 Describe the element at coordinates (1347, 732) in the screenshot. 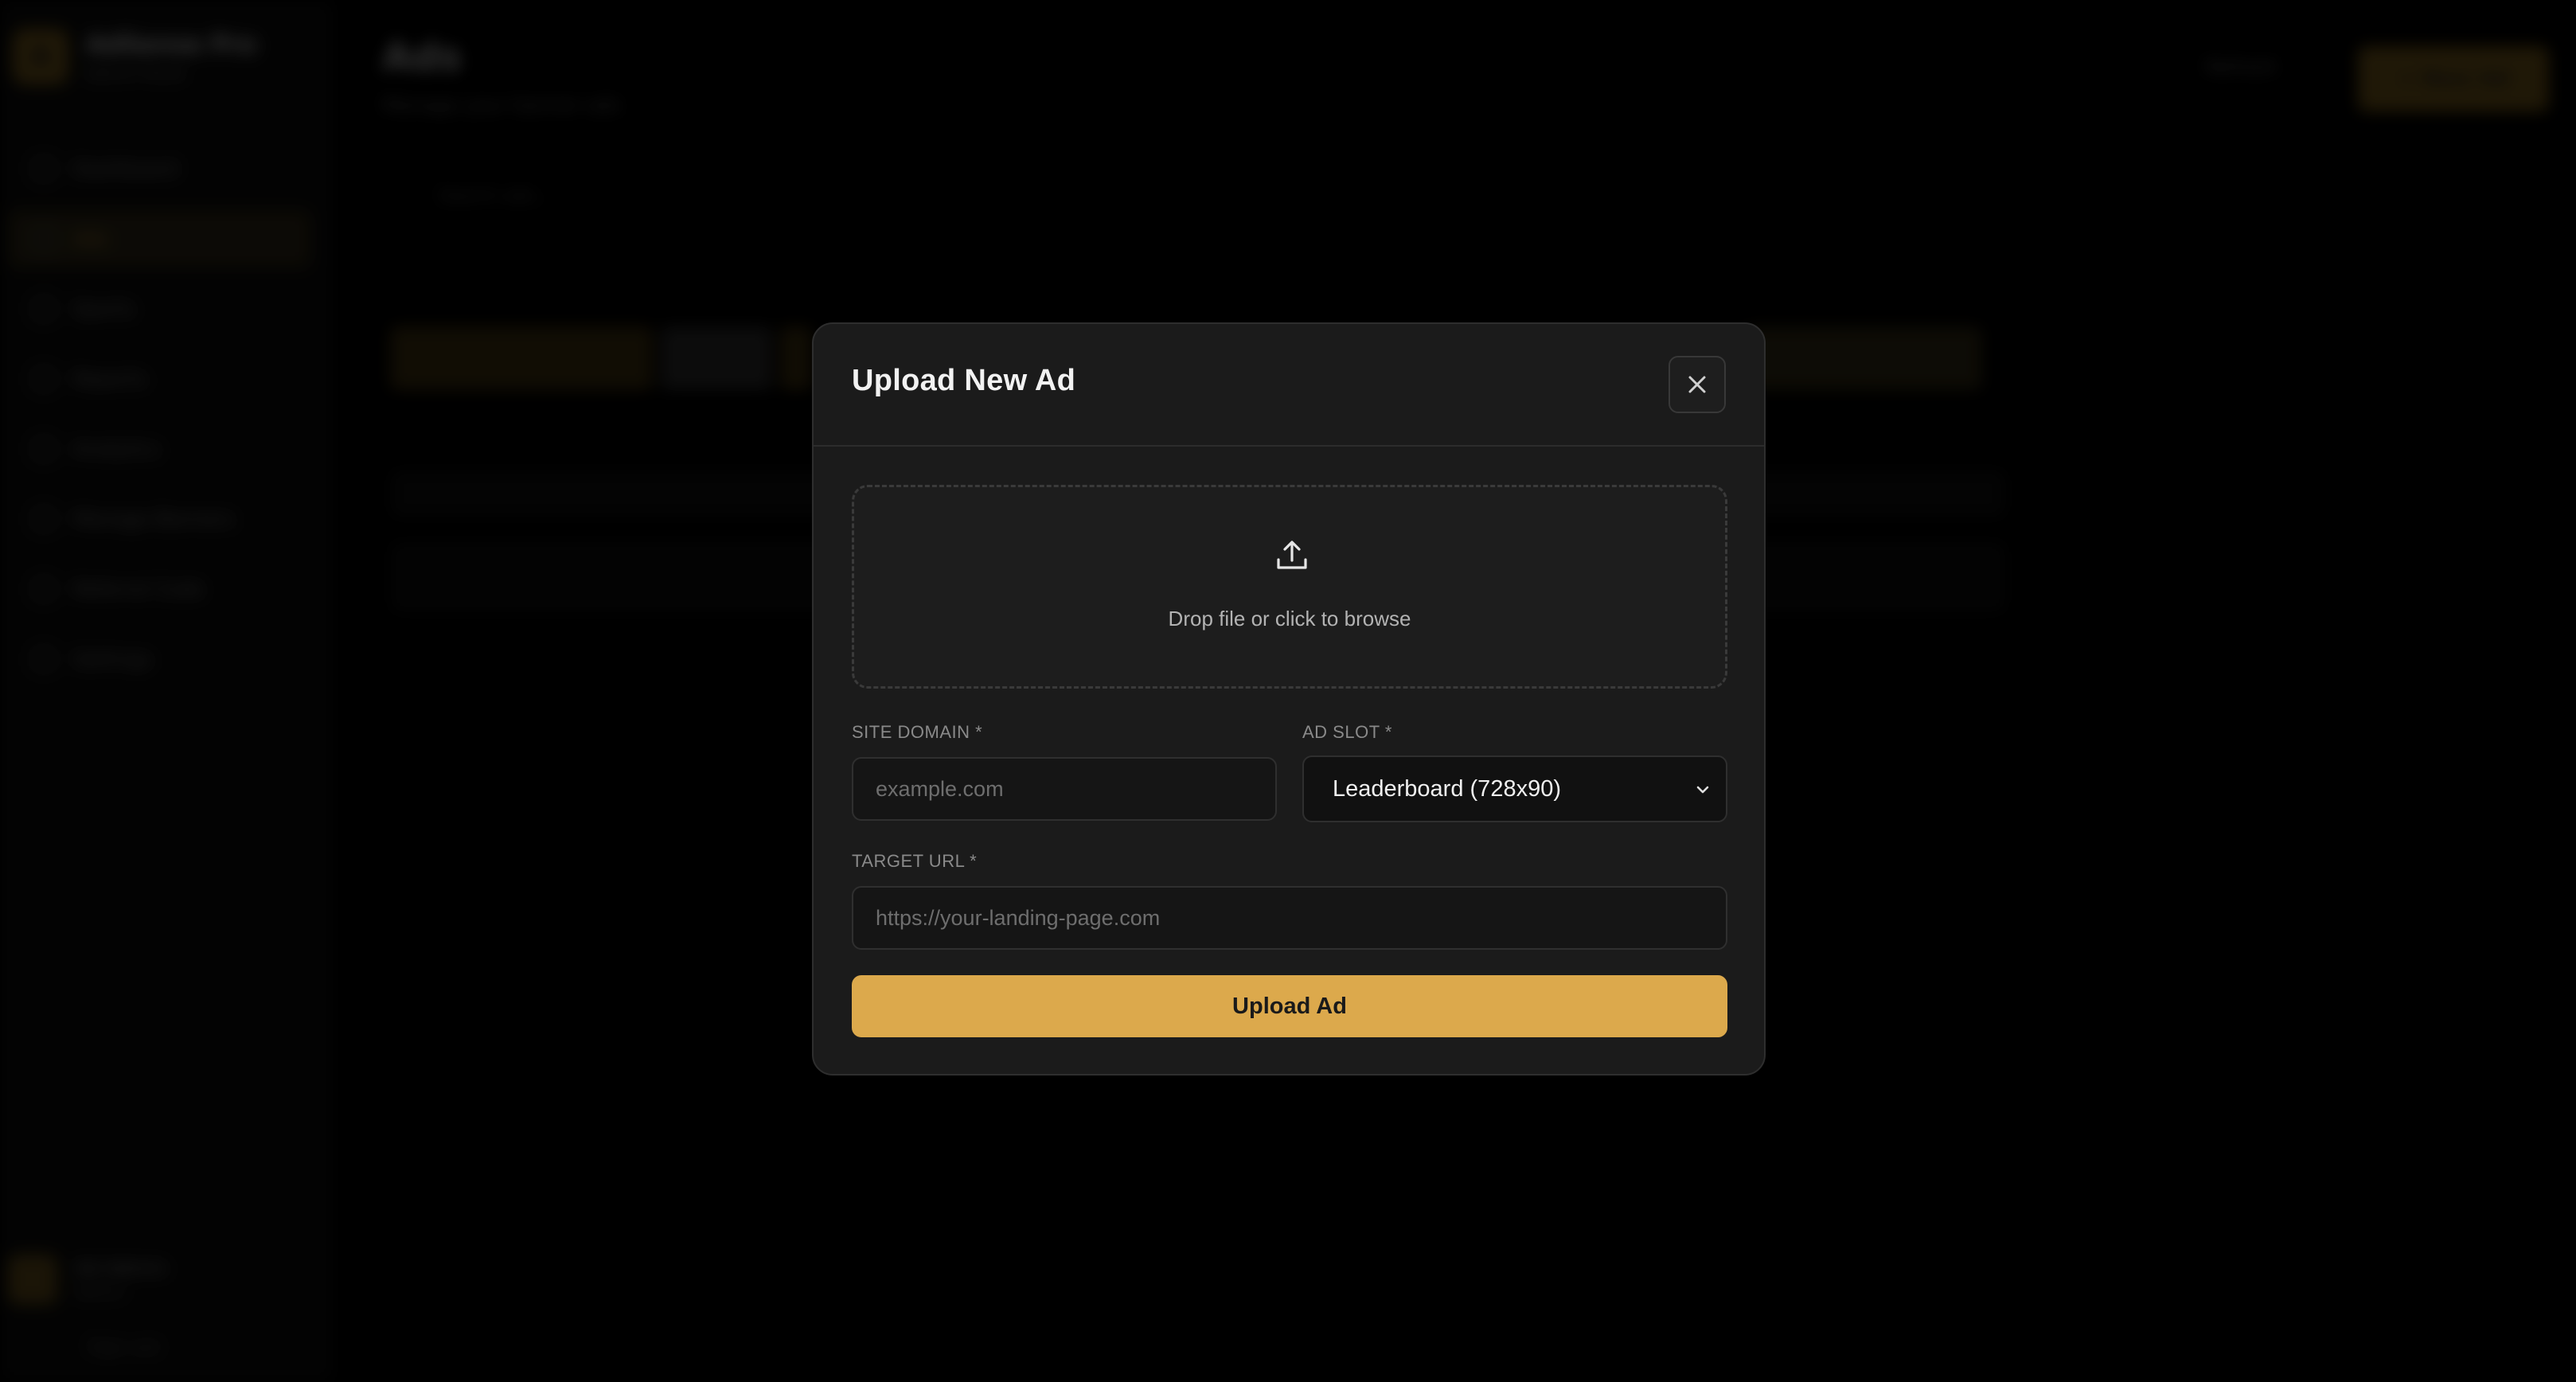

I see `ad-slot-label: AD SLOT *` at that location.